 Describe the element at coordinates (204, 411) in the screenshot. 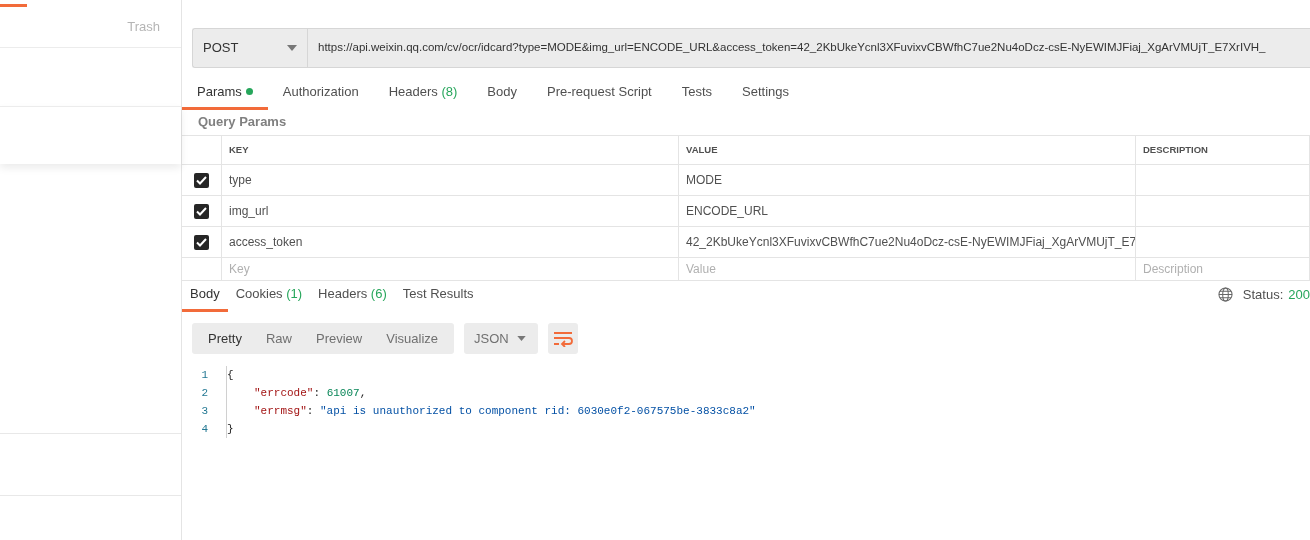

I see `line-number: 3` at that location.